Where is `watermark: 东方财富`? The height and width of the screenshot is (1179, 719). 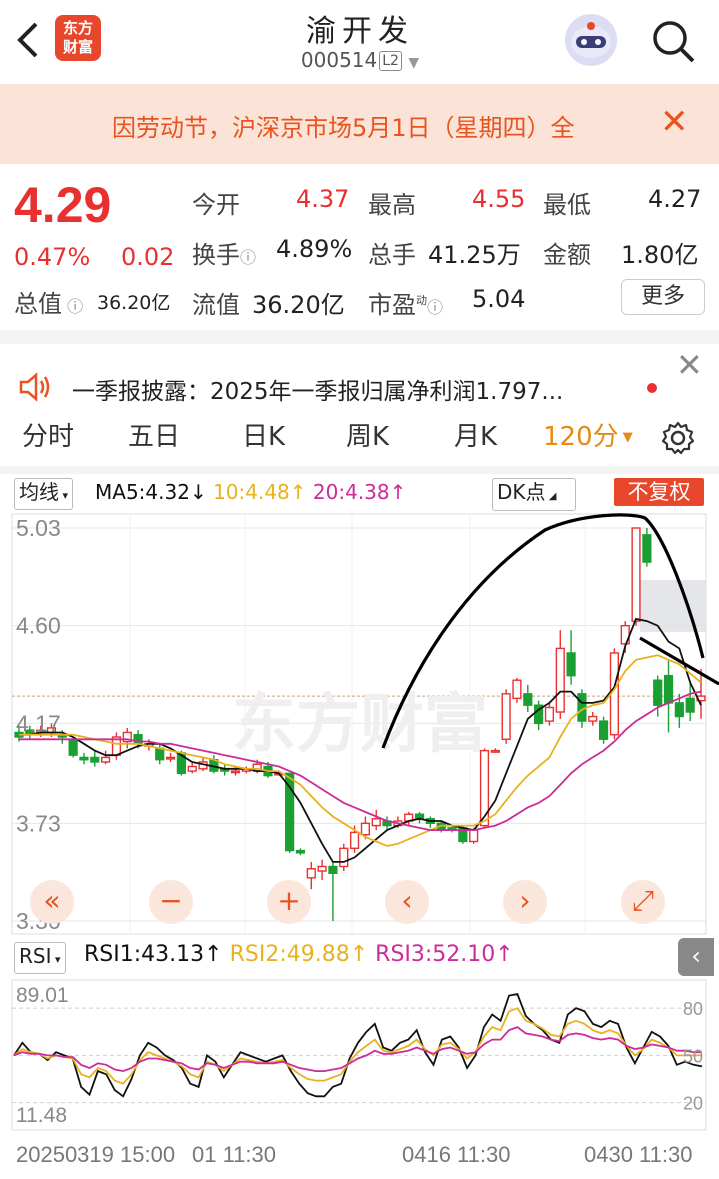
watermark: 东方财富 is located at coordinates (360, 725).